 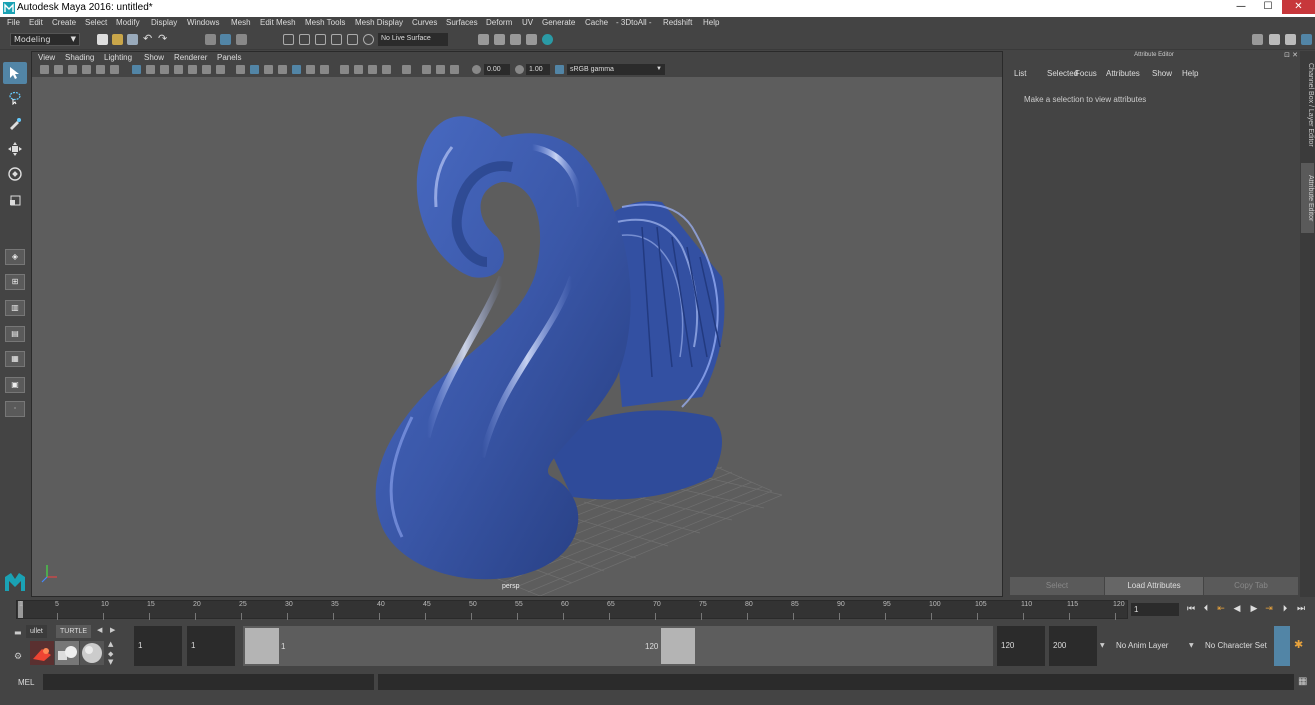 I want to click on animation-end-field: 200, so click(x=1073, y=646).